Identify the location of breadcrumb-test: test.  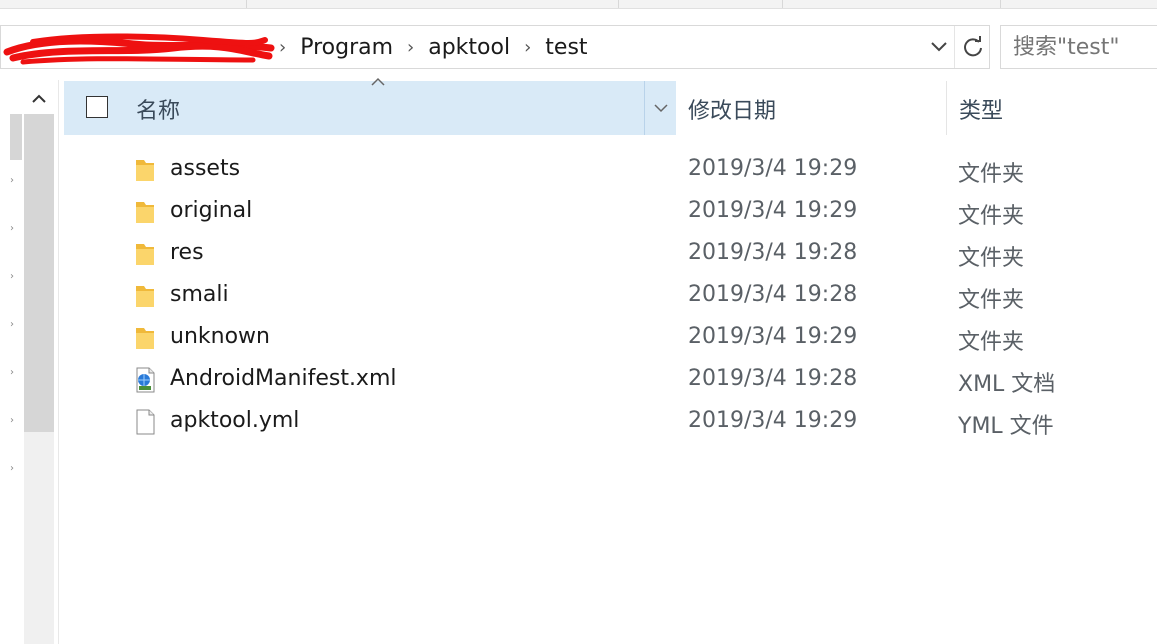
(566, 47).